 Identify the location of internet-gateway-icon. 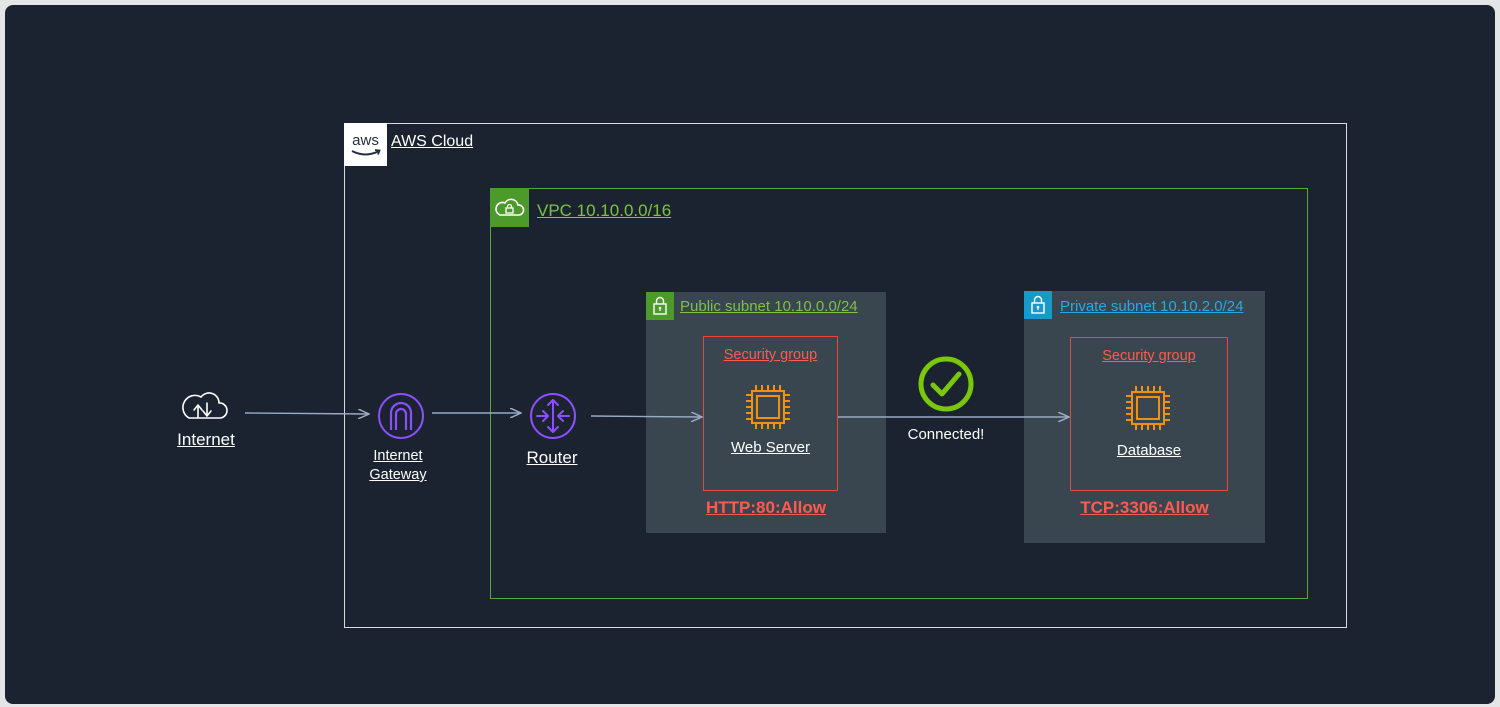
(401, 416).